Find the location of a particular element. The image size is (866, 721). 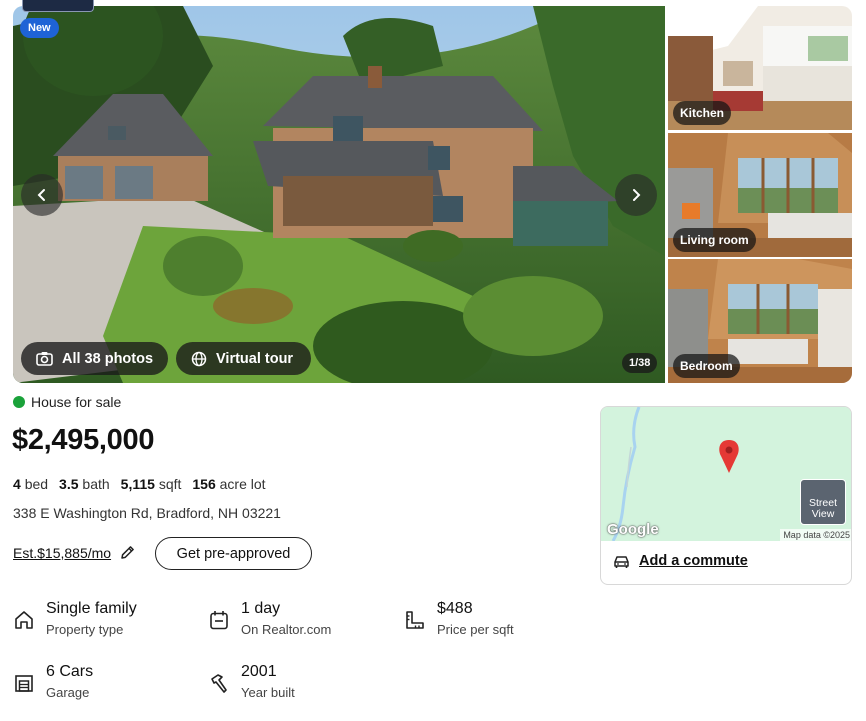

listing-address: 338 E Washington Rd, Bradford, NH 03221 is located at coordinates (147, 513).